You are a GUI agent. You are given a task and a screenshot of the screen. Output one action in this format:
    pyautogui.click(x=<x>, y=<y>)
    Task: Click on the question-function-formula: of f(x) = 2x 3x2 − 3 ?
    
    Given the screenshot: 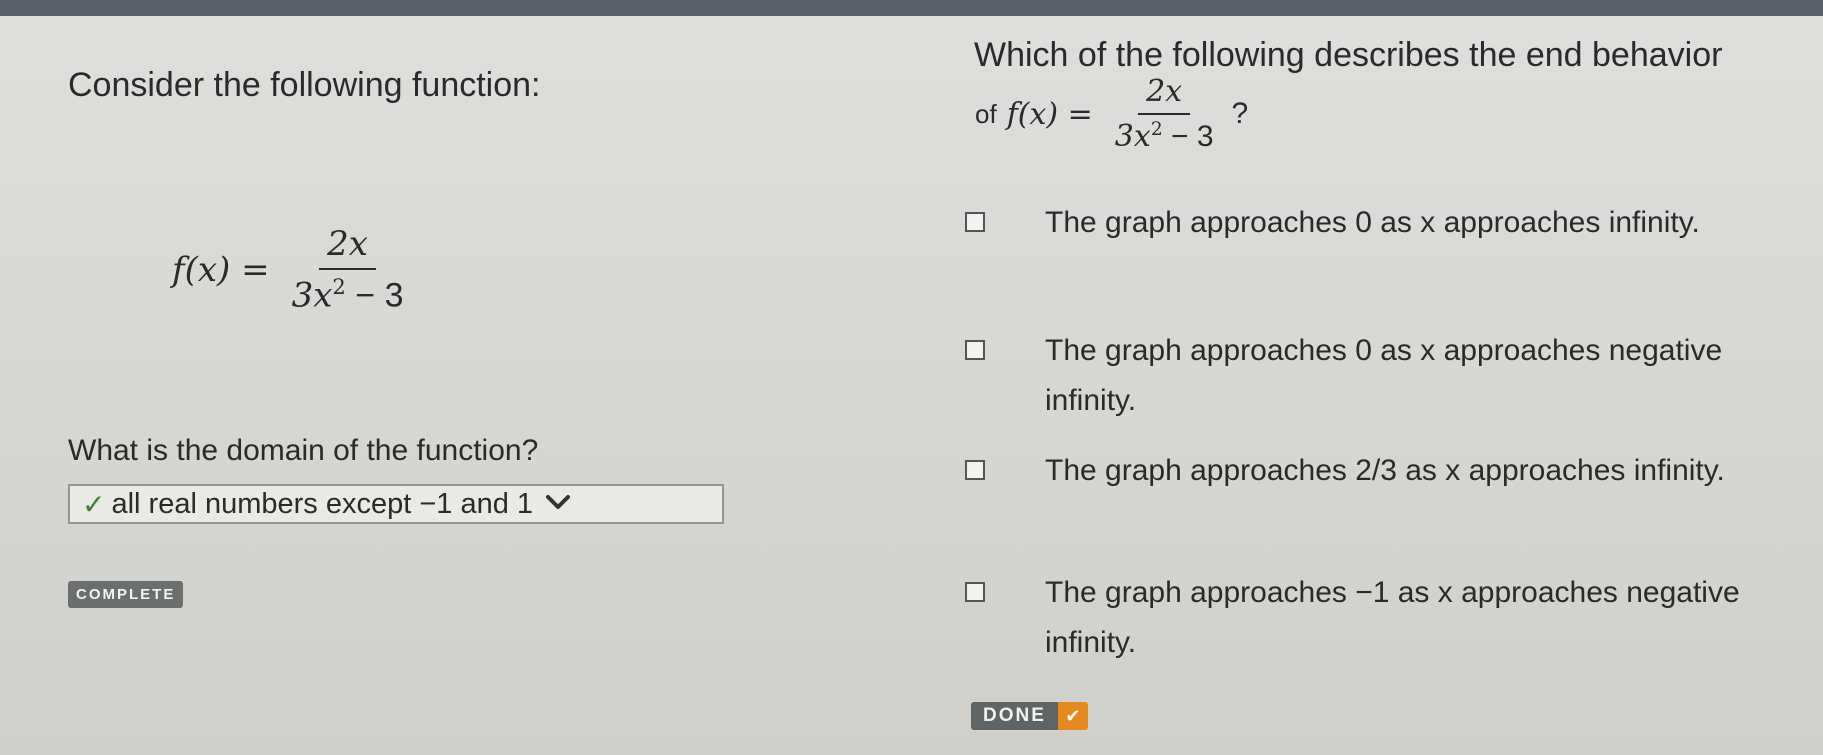 What is the action you would take?
    pyautogui.click(x=1111, y=114)
    